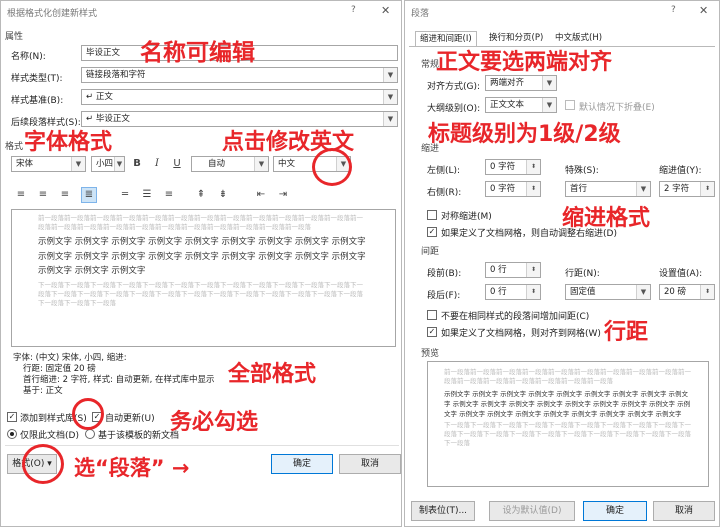  Describe the element at coordinates (532, 511) in the screenshot. I see `set-default-button: 设为默认值(D)` at that location.